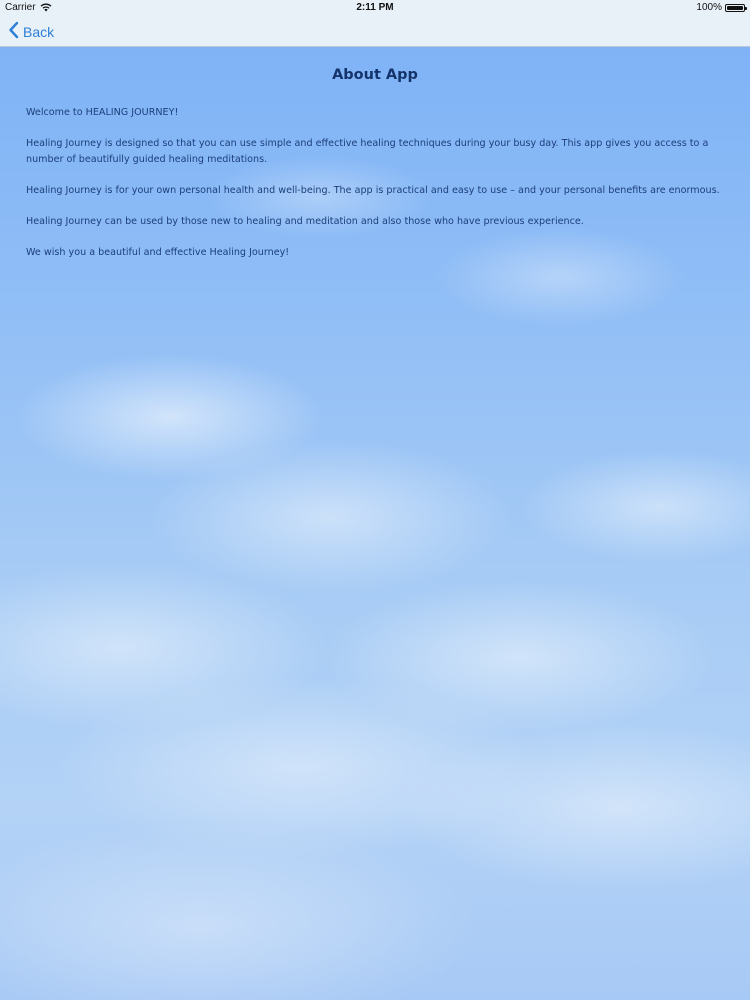  Describe the element at coordinates (102, 112) in the screenshot. I see `paragraph-welcome: Welcome to HEALING JOURNEY!` at that location.